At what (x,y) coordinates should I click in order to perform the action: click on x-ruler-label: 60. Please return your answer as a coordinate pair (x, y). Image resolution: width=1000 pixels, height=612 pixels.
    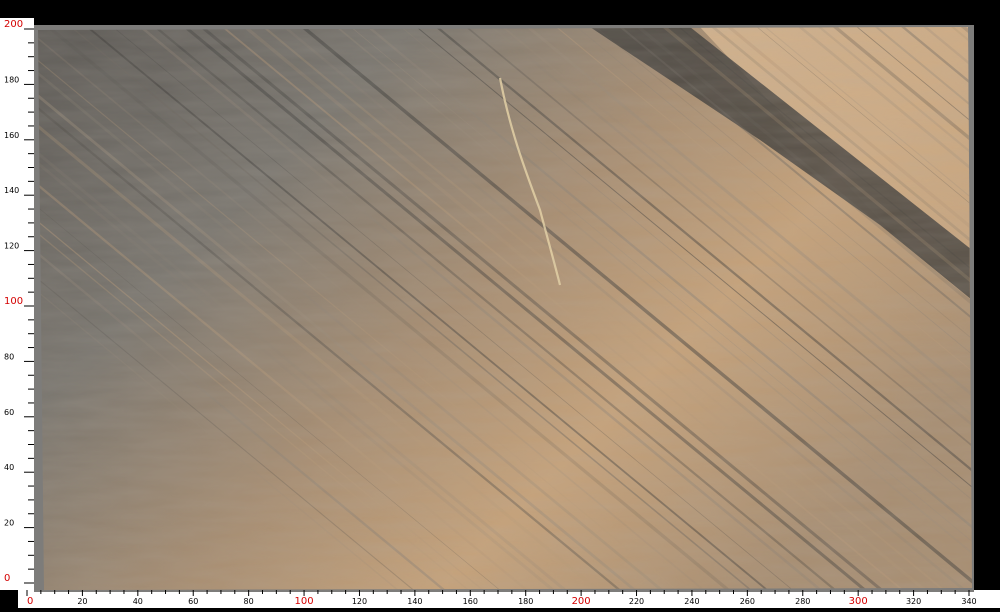
    Looking at the image, I should click on (193, 601).